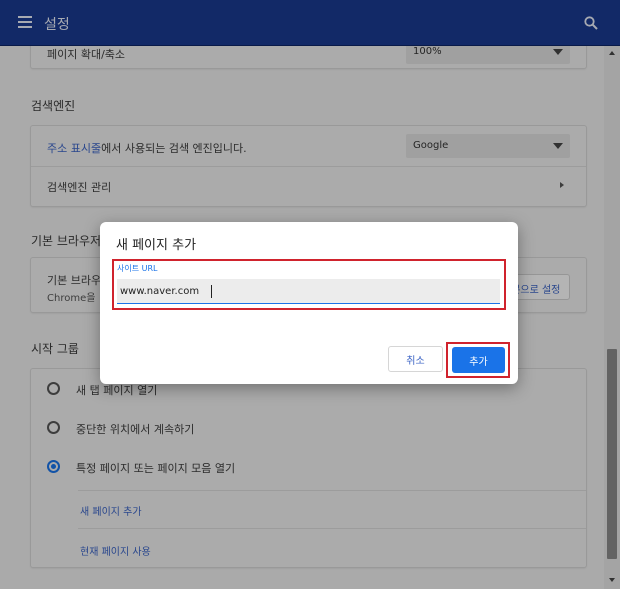 The image size is (620, 589). Describe the element at coordinates (156, 245) in the screenshot. I see `dialog-title: 새 페이지 추가` at that location.